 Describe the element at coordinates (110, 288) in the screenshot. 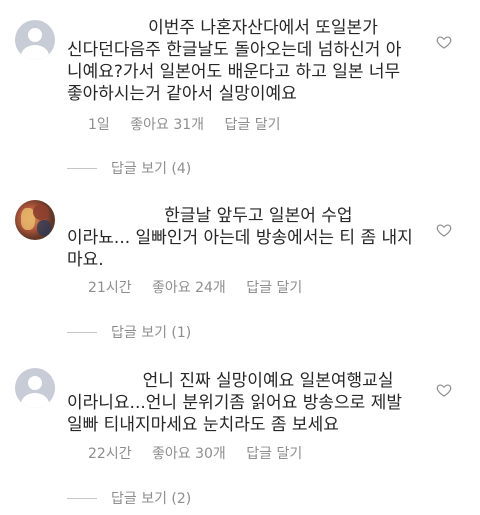

I see `comment-time: 21시간` at that location.